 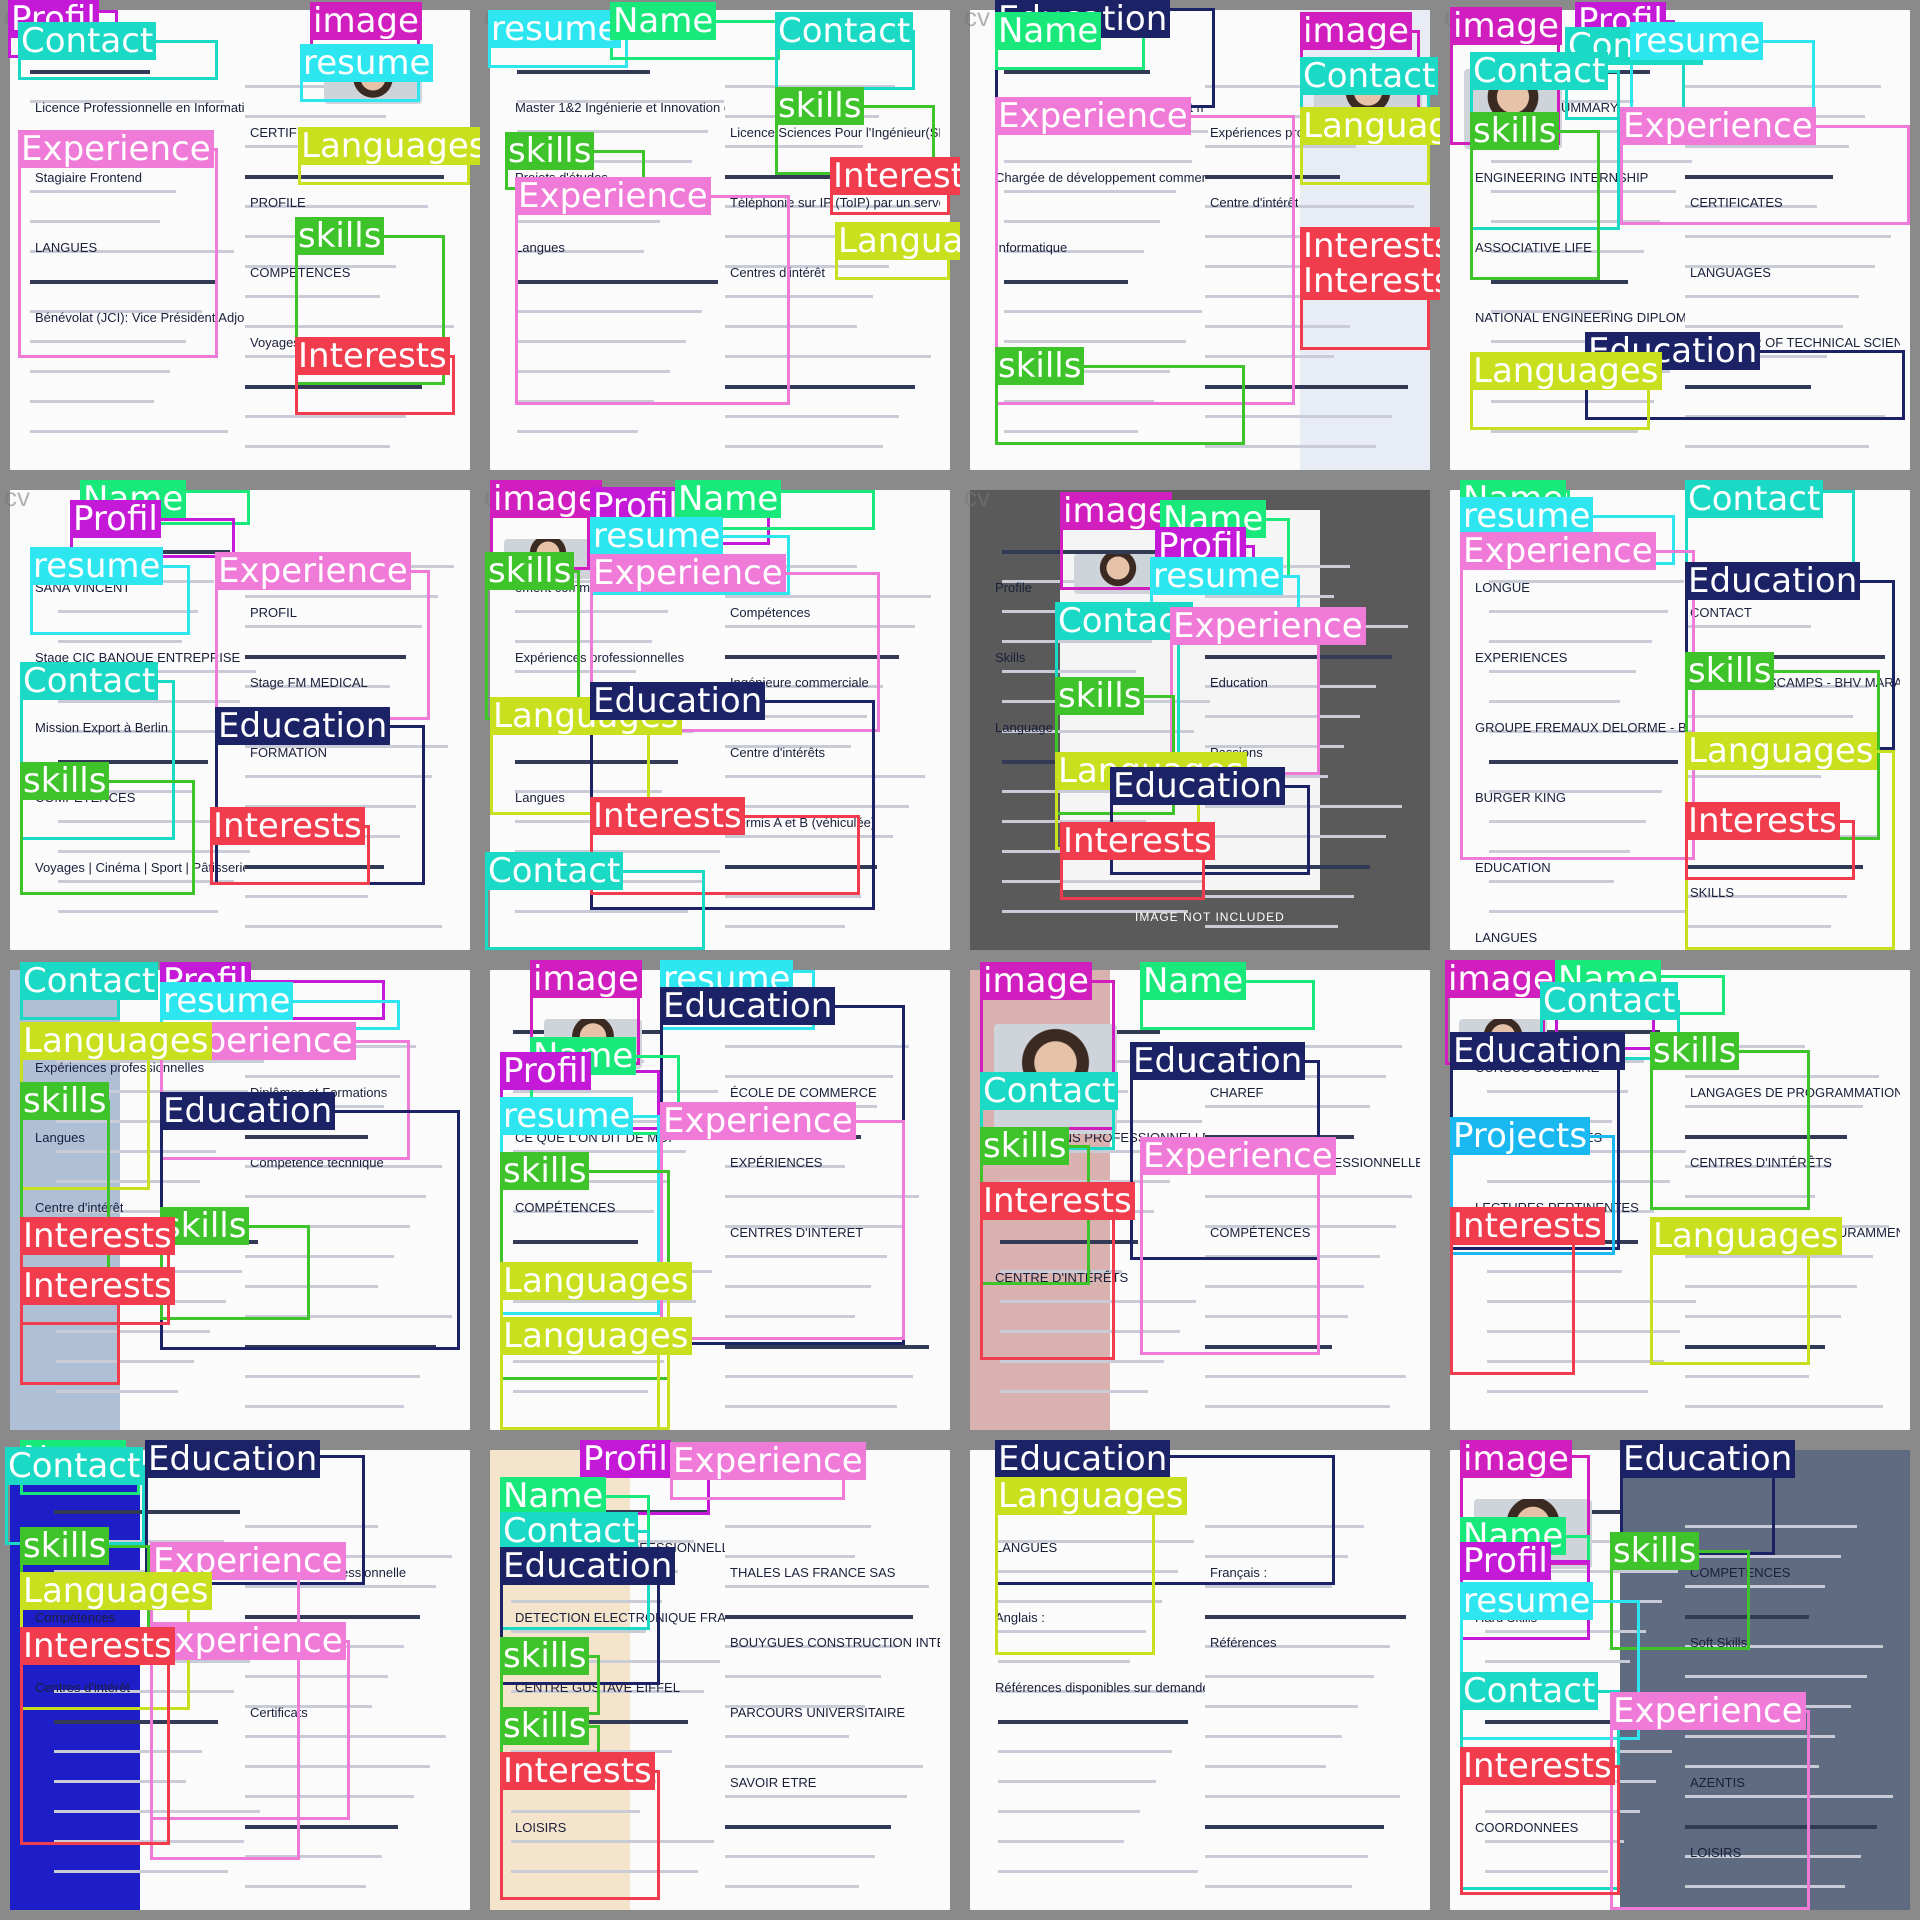 I want to click on resume-text: THALES LAS FRANCE SAS, so click(x=813, y=1572).